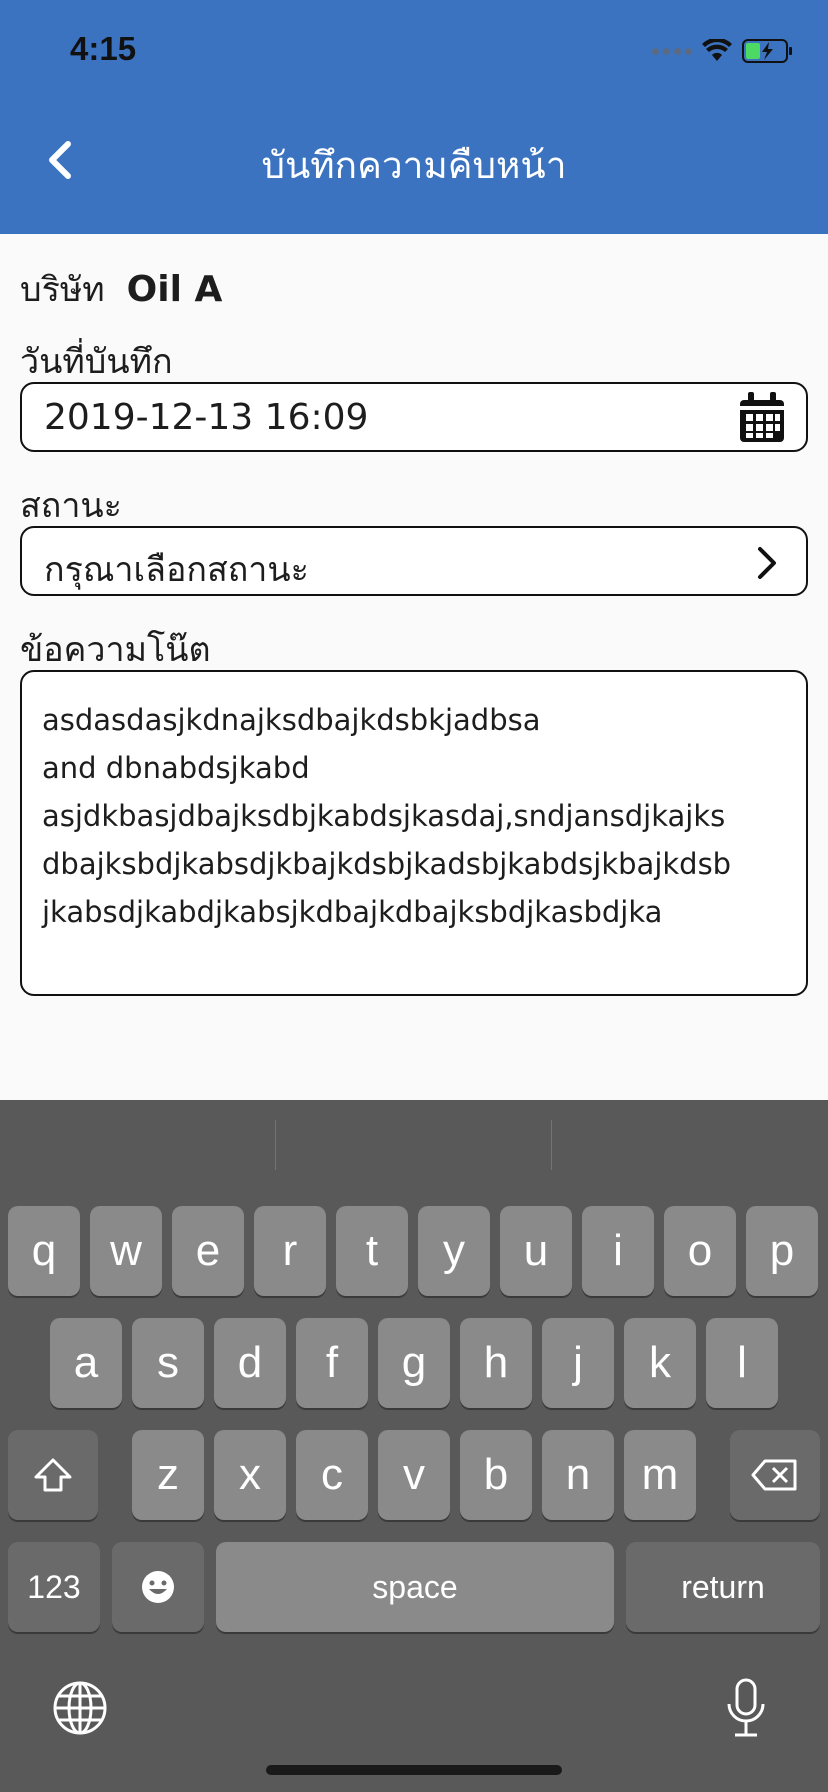 This screenshot has width=828, height=1792. What do you see at coordinates (414, 1150) in the screenshot?
I see `suggestion-bar` at bounding box center [414, 1150].